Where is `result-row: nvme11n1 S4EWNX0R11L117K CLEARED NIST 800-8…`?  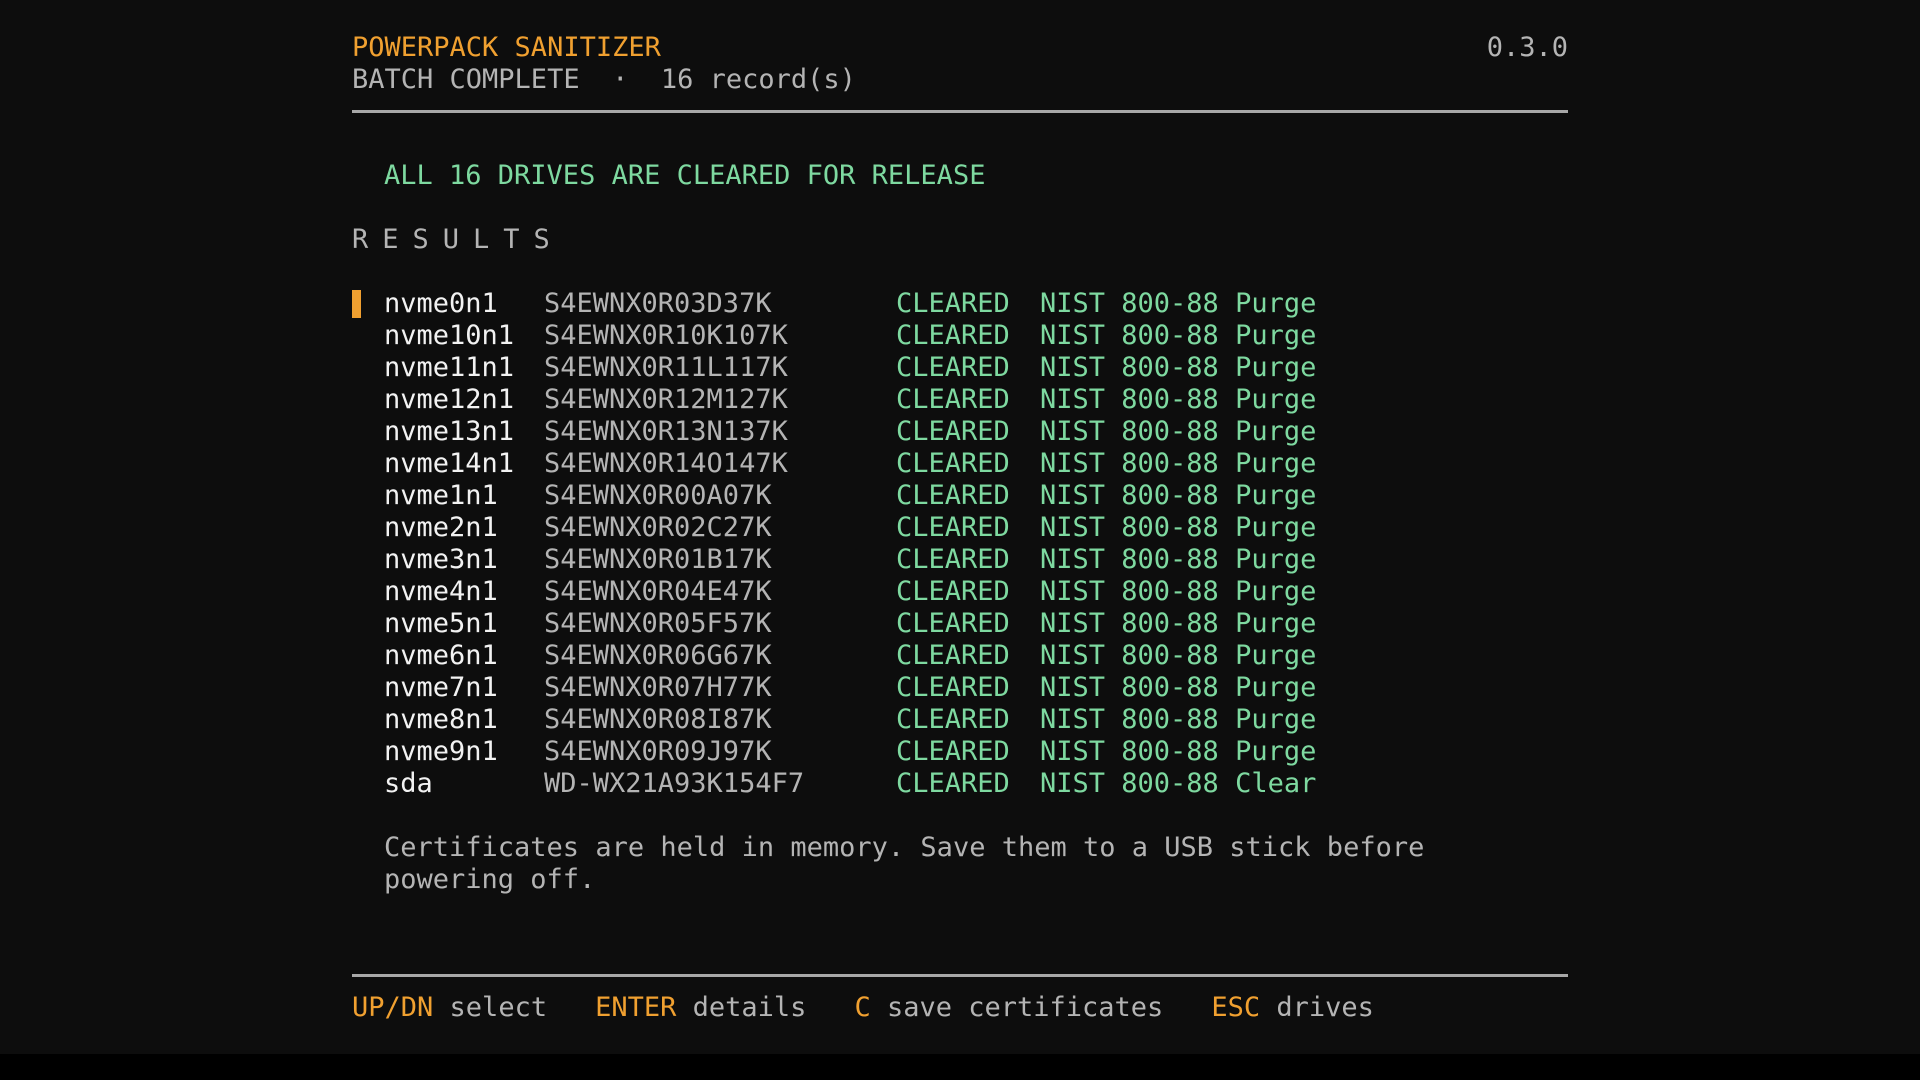 result-row: nvme11n1 S4EWNX0R11L117K CLEARED NIST 800-8… is located at coordinates (960, 368).